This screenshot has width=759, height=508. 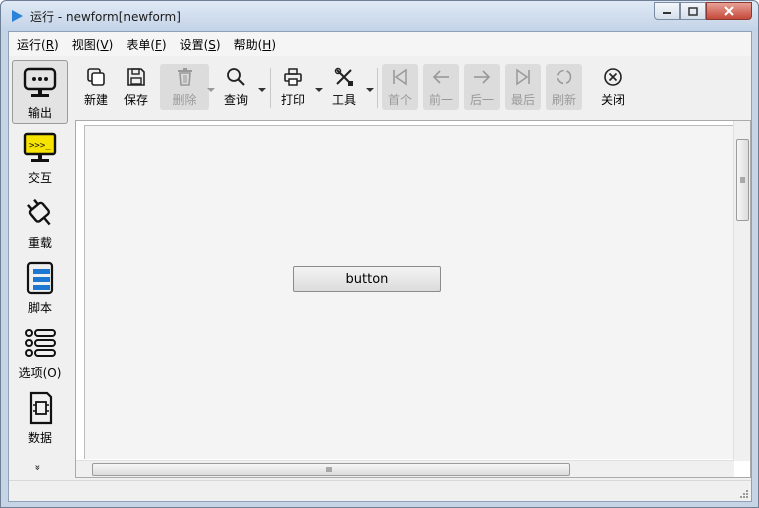 What do you see at coordinates (564, 77) in the screenshot?
I see `refresh-icon` at bounding box center [564, 77].